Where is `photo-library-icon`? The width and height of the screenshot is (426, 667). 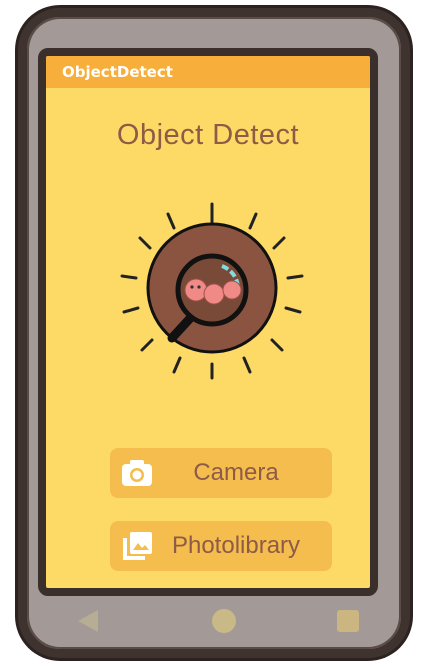
photo-library-icon is located at coordinates (137, 546).